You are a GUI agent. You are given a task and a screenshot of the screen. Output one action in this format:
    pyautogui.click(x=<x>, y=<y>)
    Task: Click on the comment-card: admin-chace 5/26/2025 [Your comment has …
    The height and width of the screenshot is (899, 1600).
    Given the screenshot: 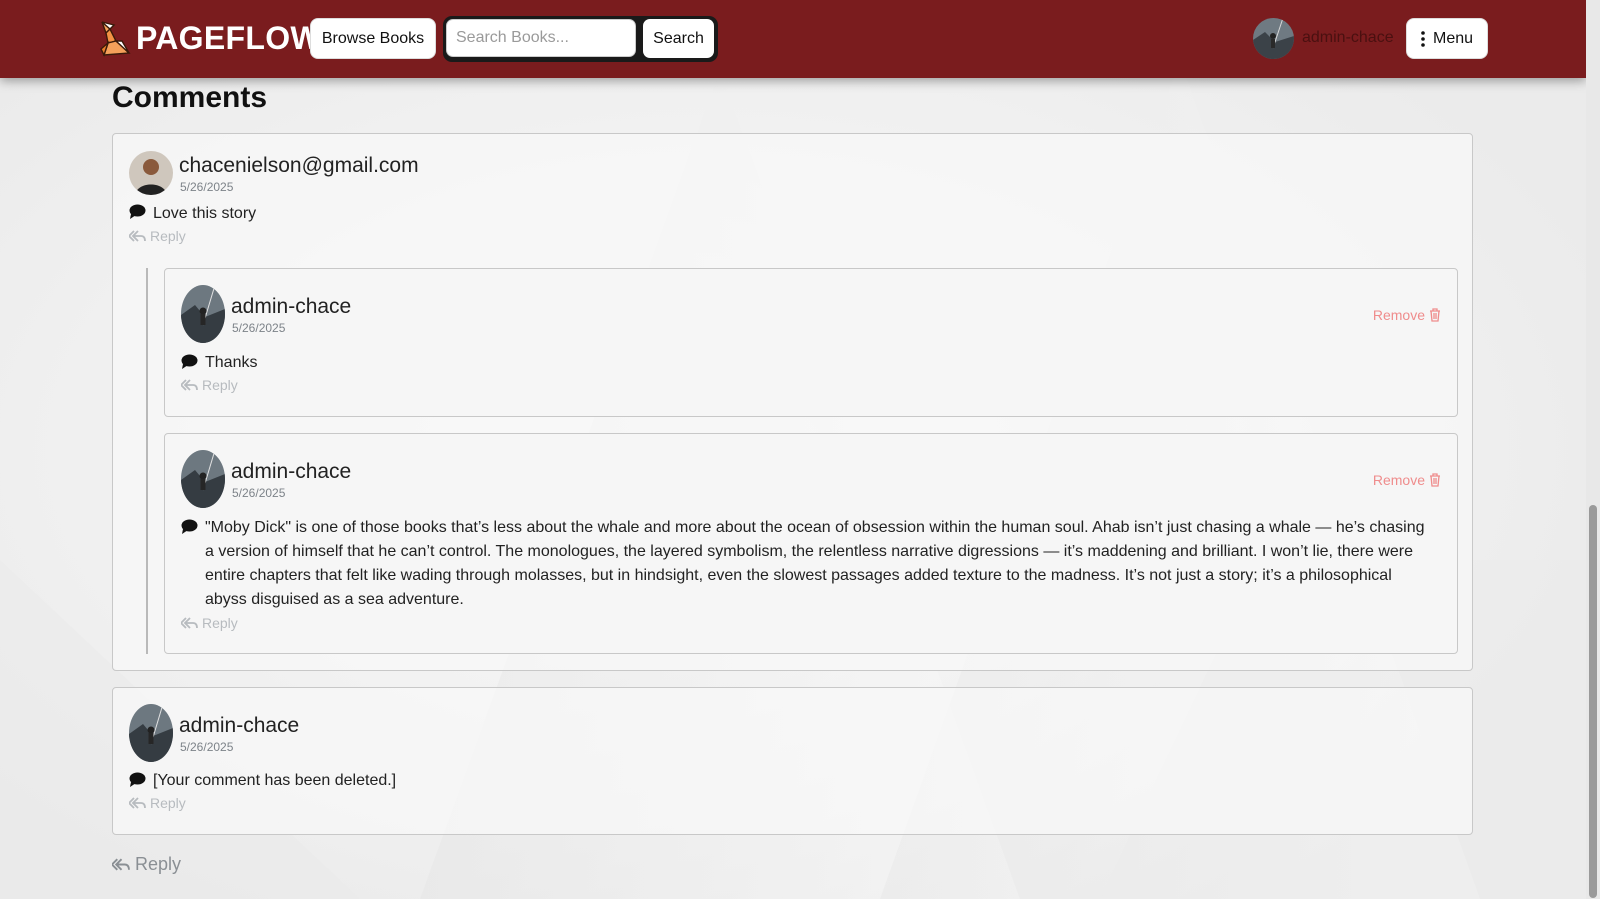 What is the action you would take?
    pyautogui.click(x=792, y=761)
    